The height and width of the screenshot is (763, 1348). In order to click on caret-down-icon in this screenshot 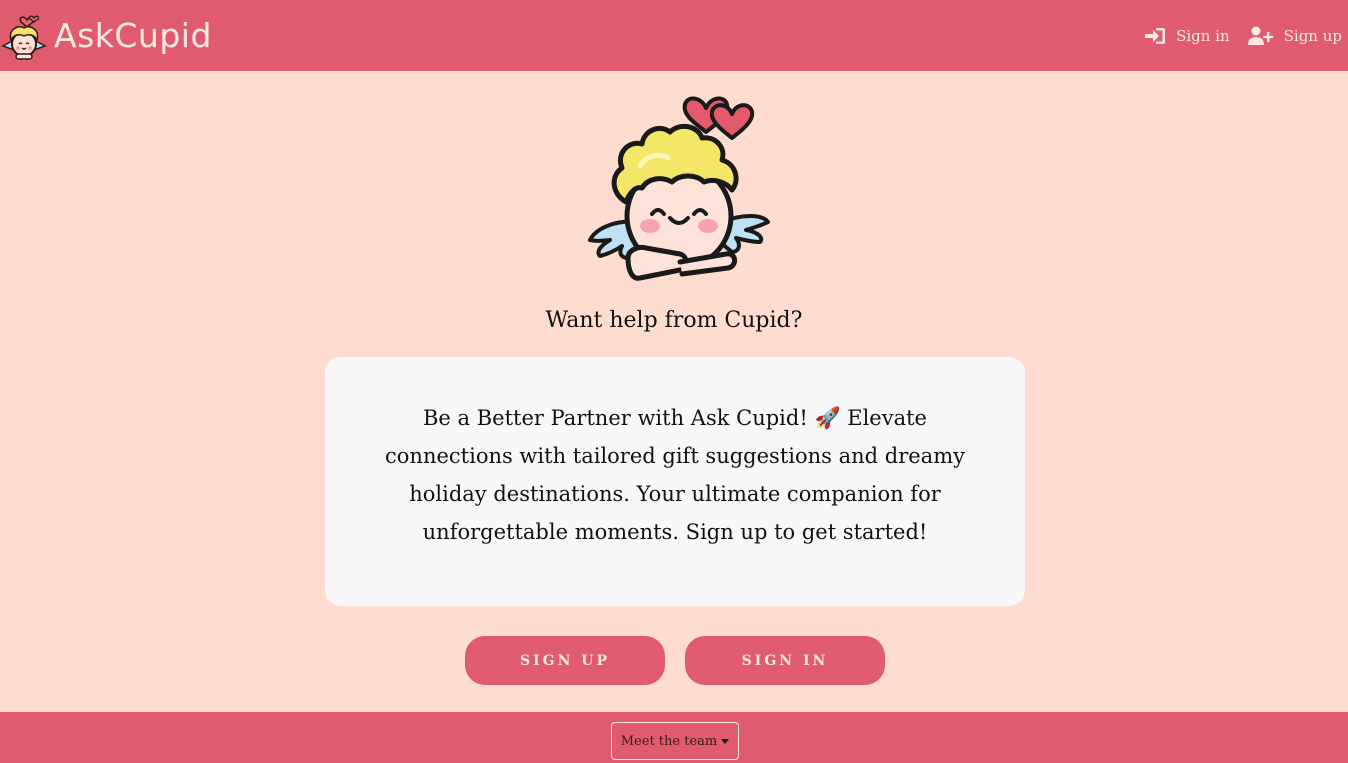, I will do `click(725, 741)`.